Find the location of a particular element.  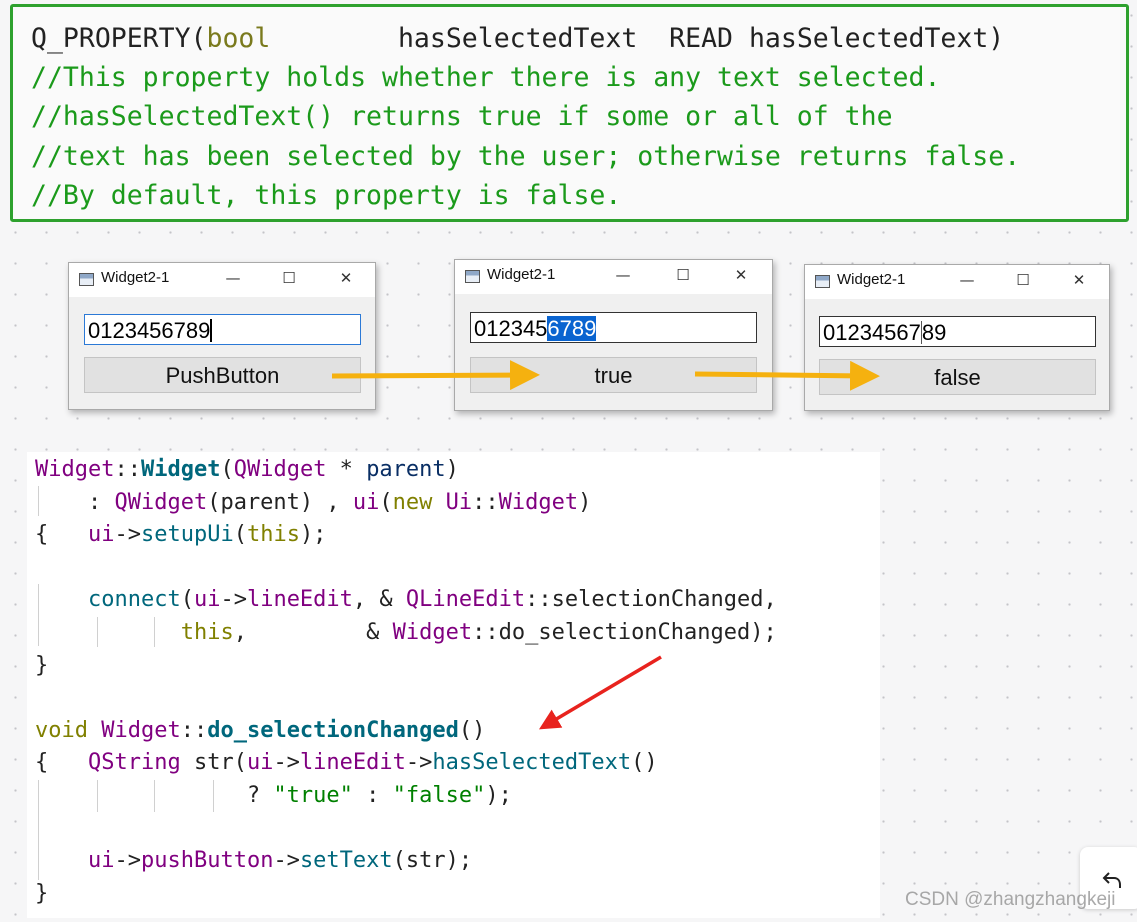

code-token: "true" is located at coordinates (313, 795).